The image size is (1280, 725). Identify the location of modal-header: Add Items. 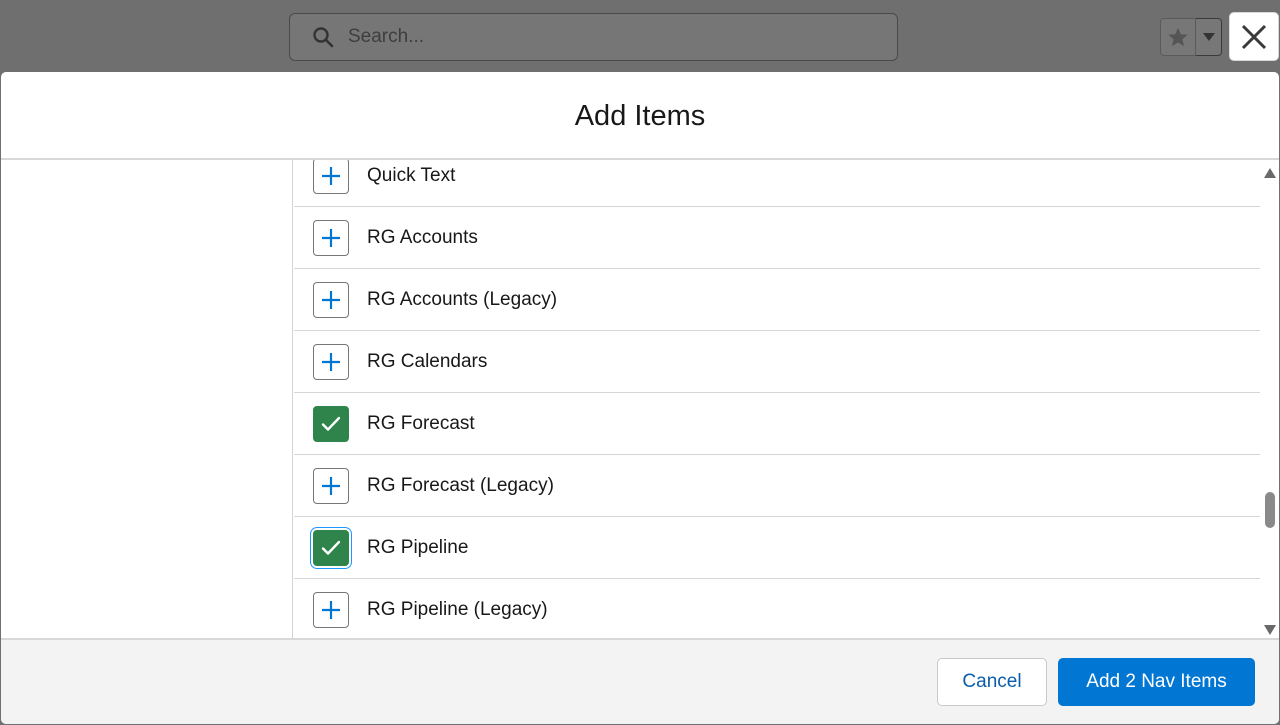
(640, 116).